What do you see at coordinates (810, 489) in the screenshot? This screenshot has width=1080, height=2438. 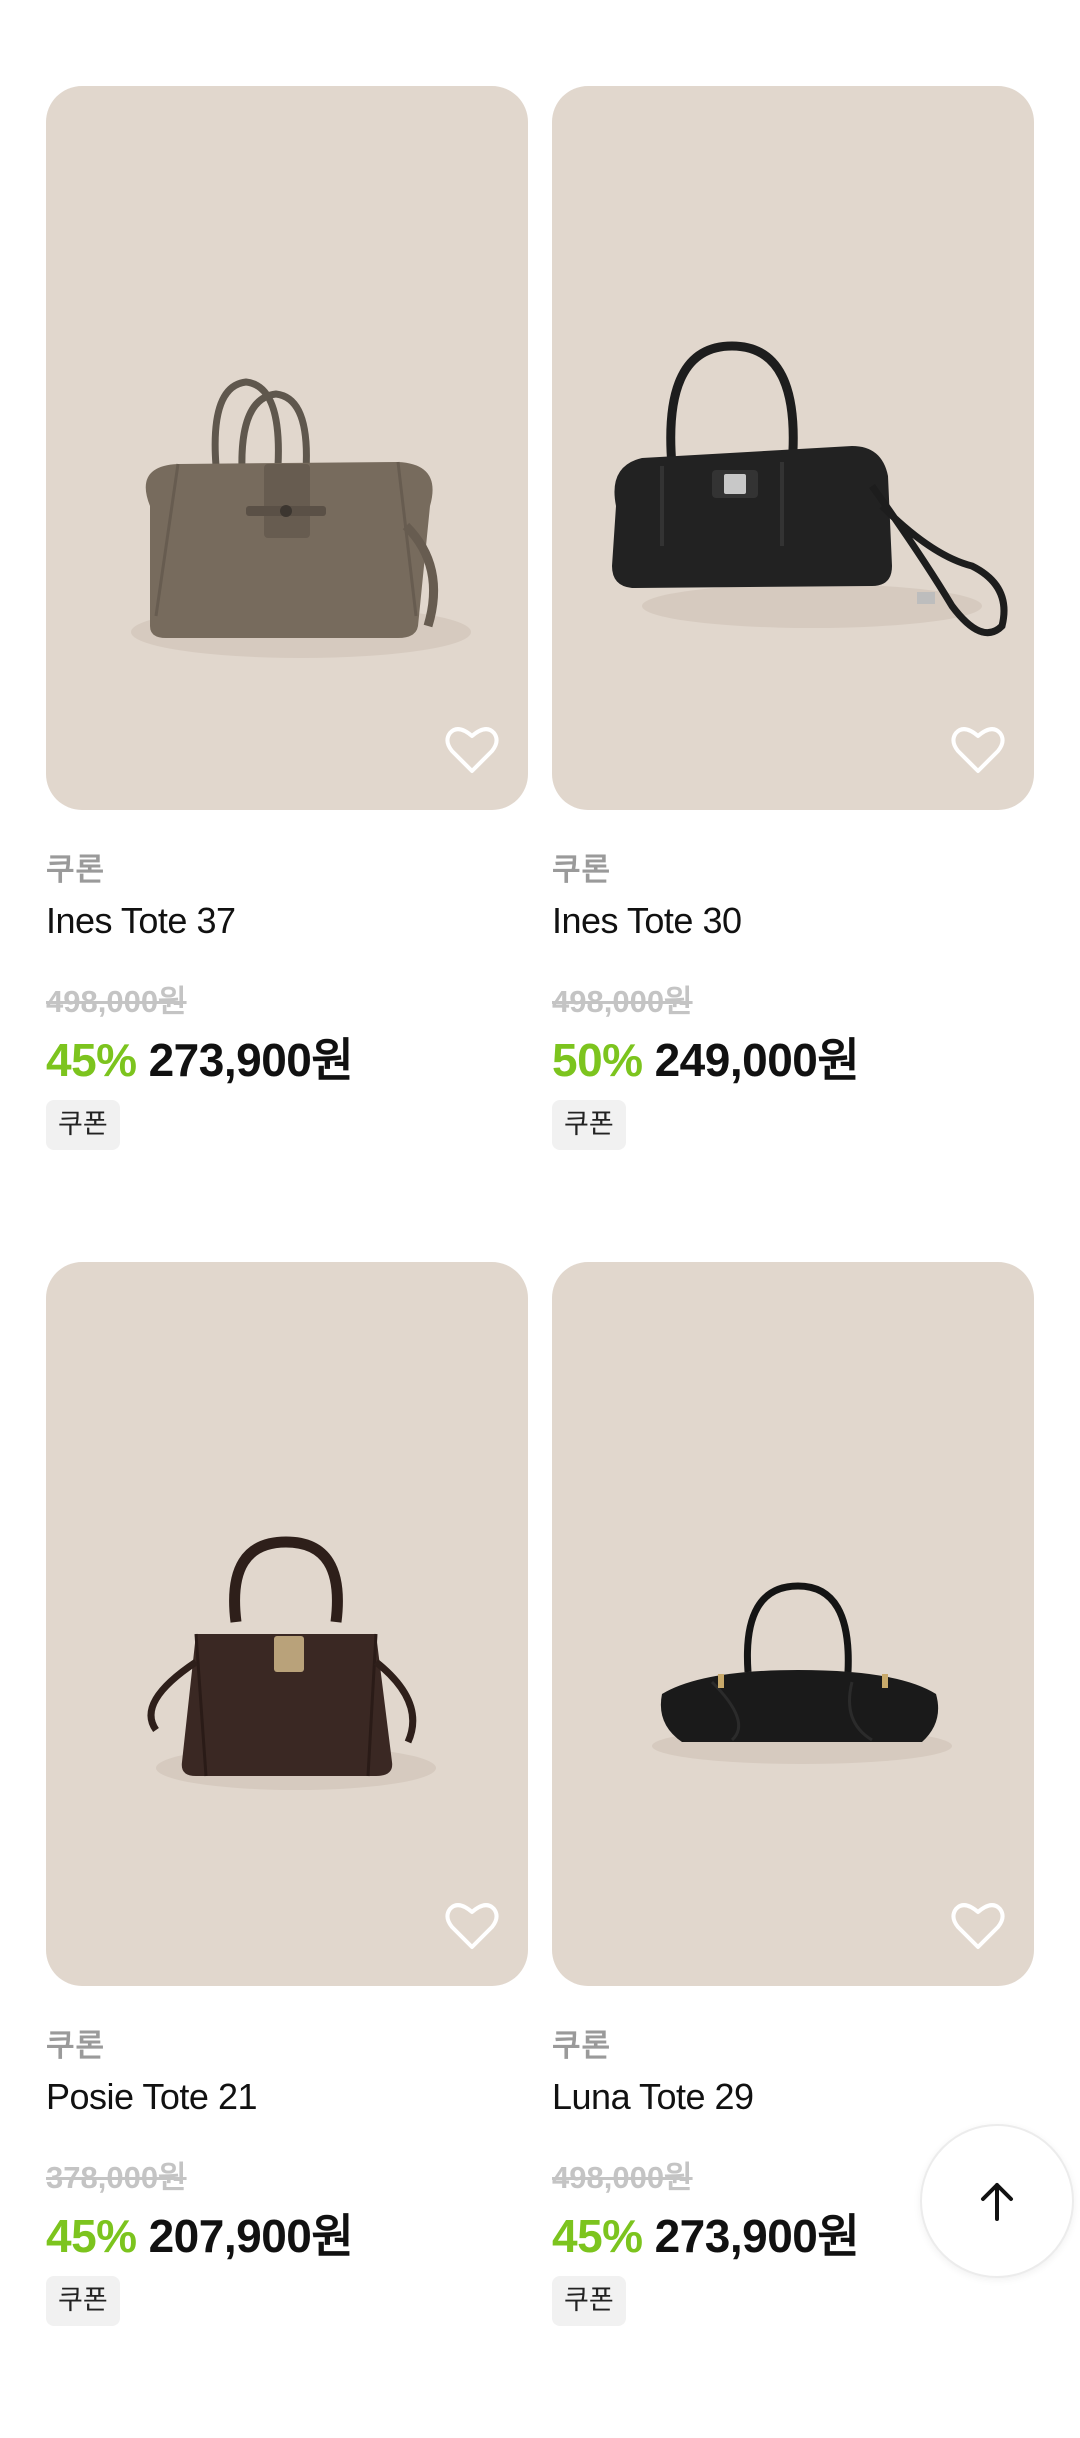 I see `black-tote-bag-image` at bounding box center [810, 489].